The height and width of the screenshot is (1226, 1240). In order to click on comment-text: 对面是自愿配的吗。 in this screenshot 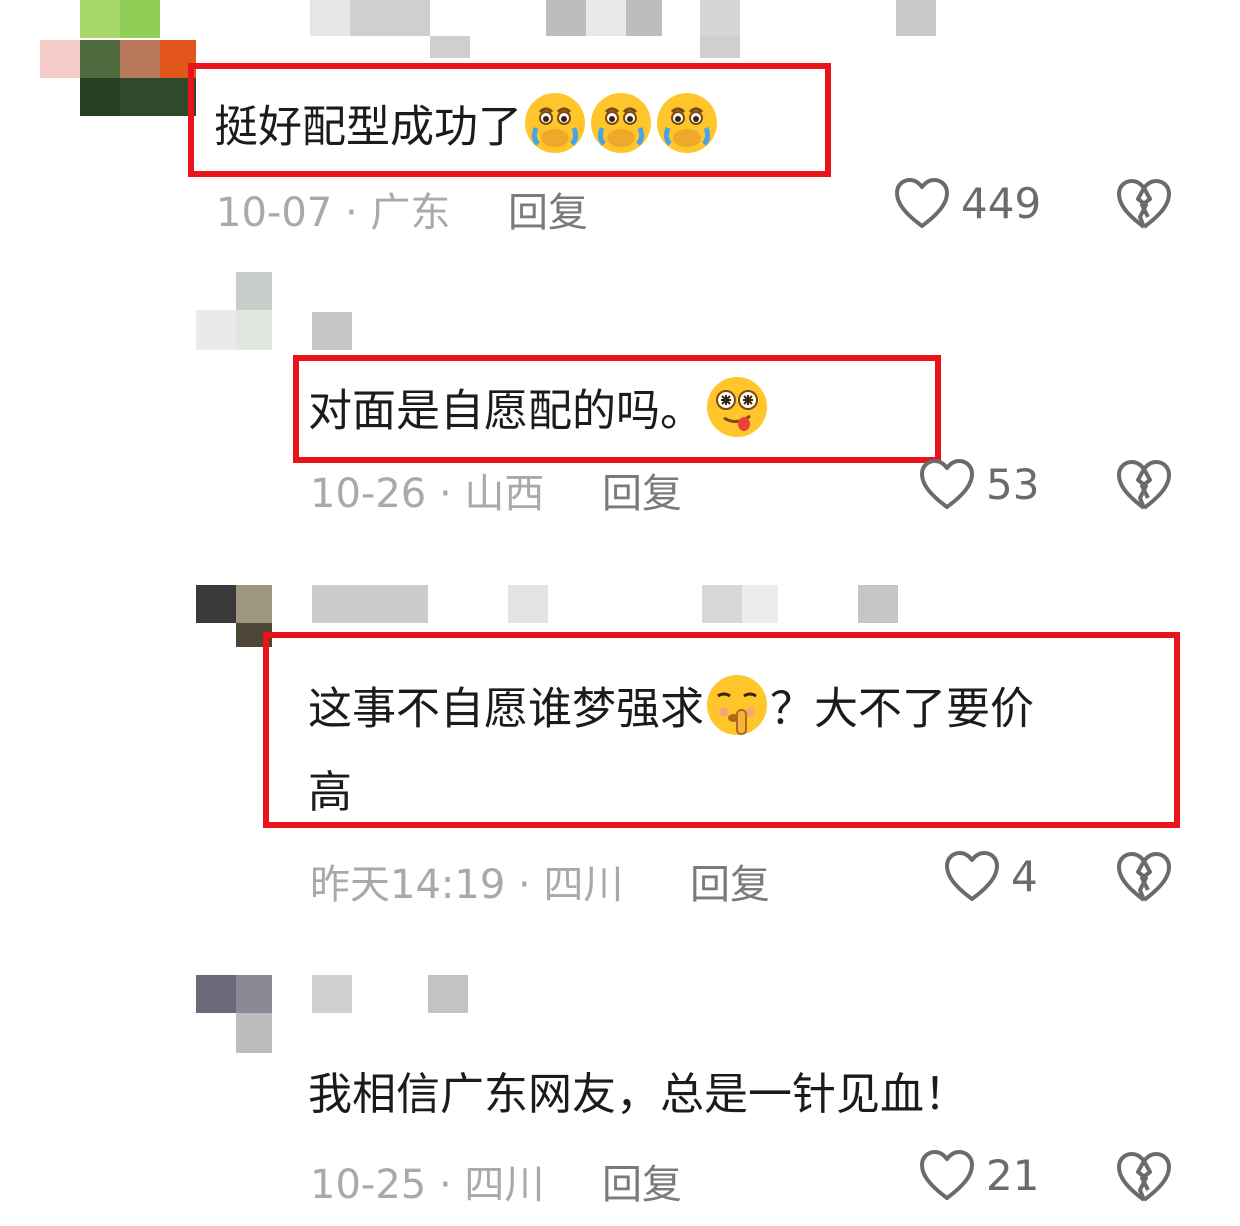, I will do `click(539, 413)`.